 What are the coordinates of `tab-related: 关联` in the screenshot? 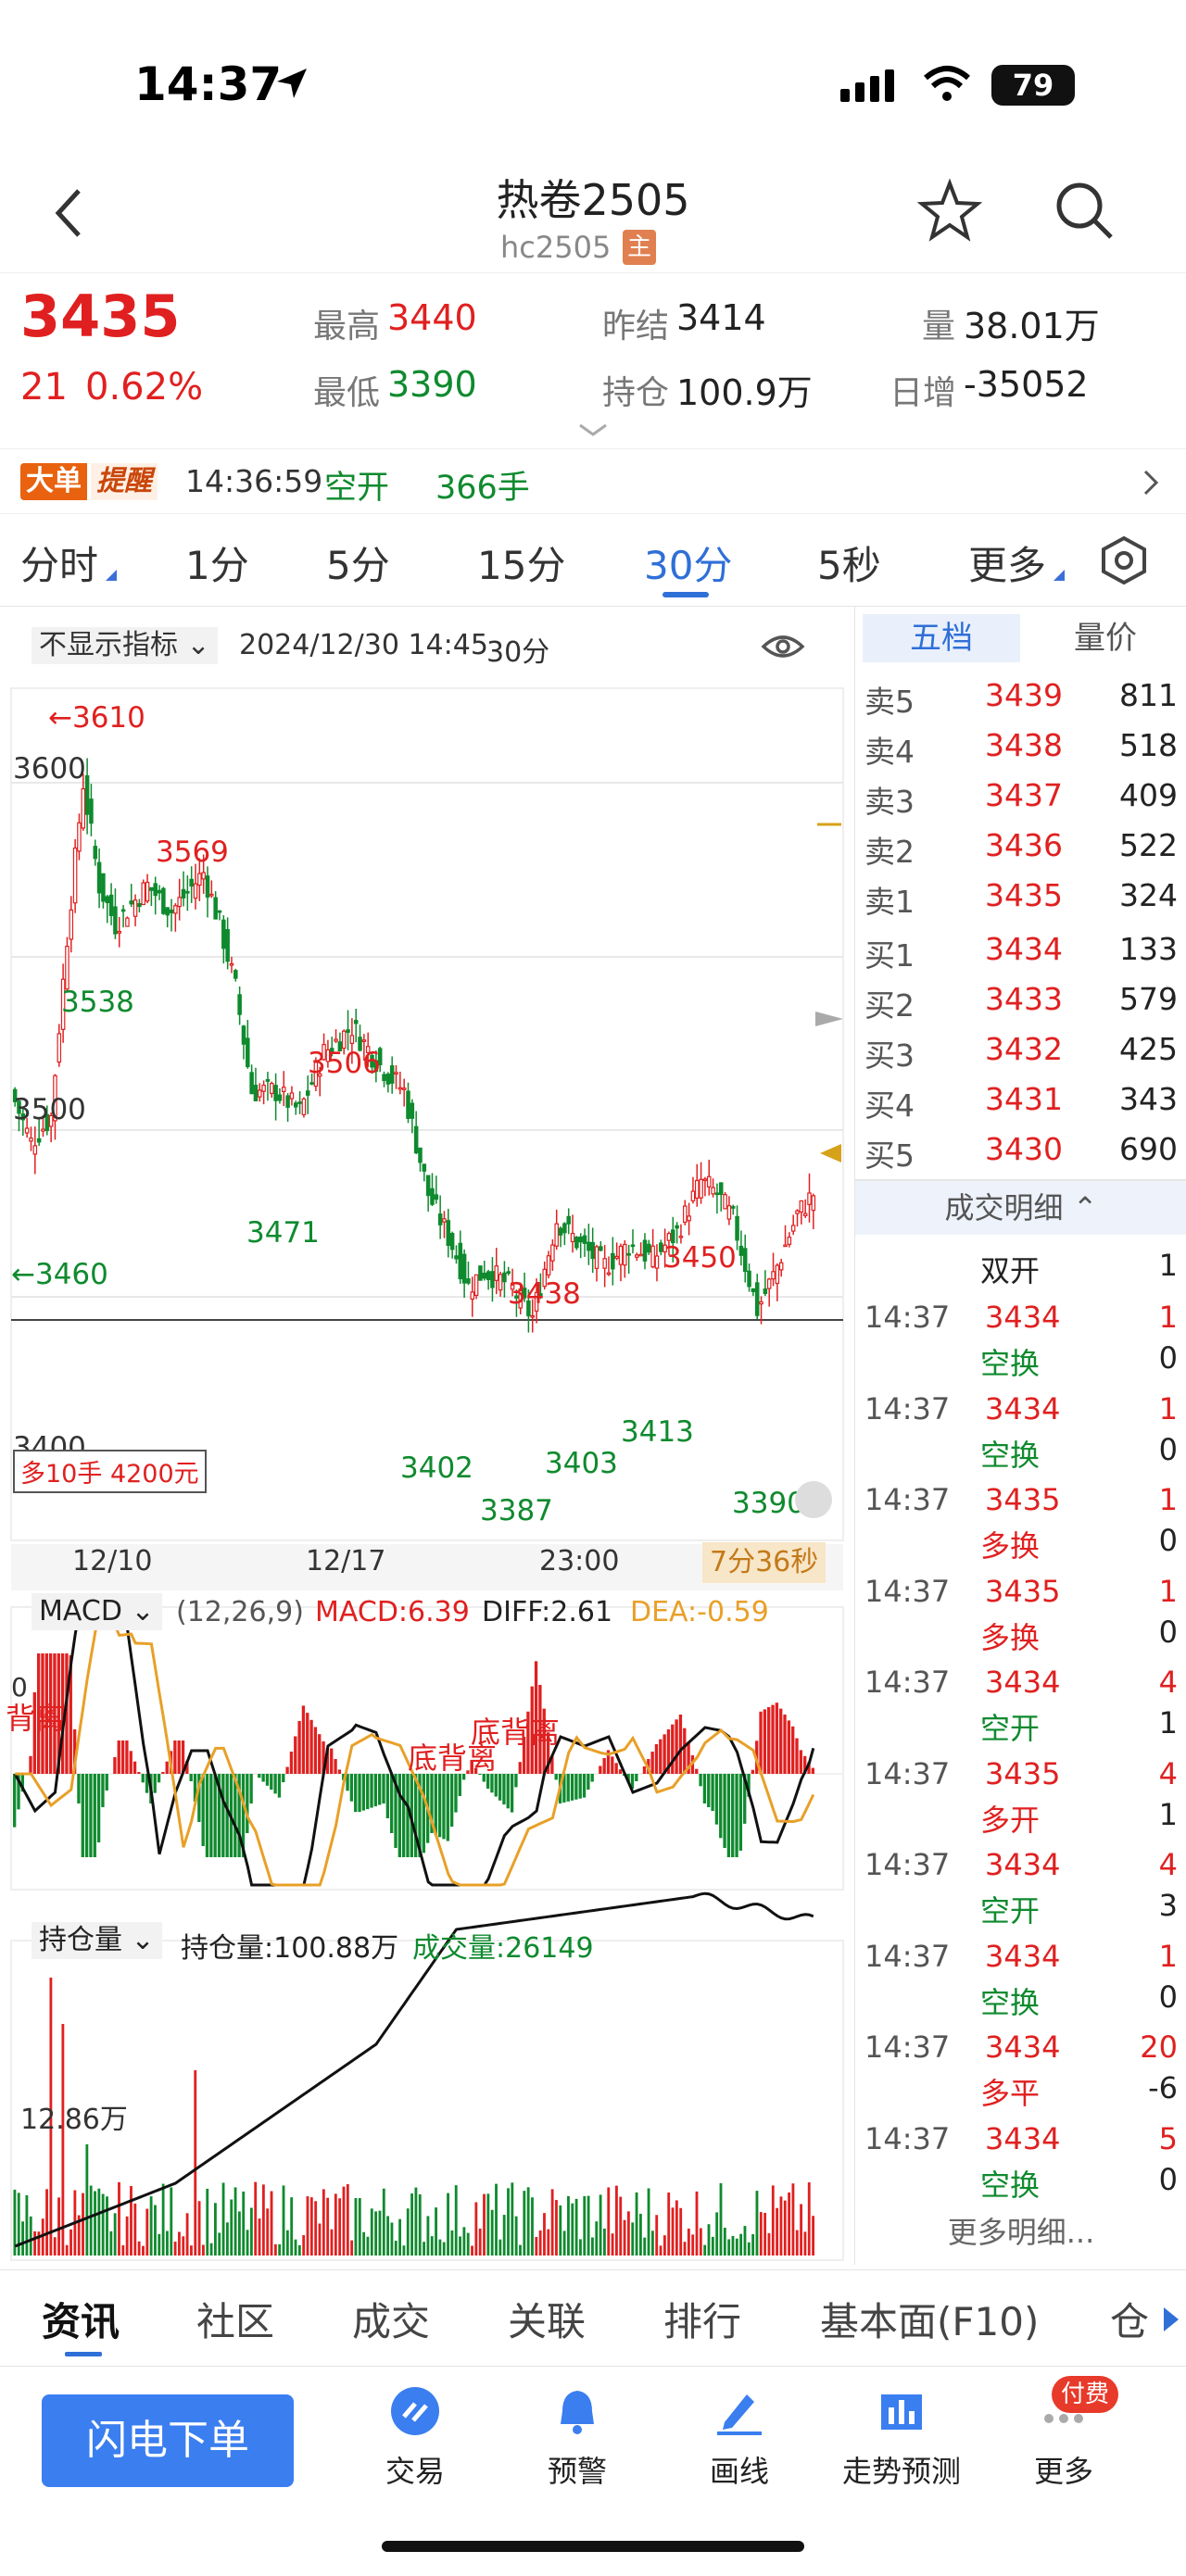 It's located at (547, 2319).